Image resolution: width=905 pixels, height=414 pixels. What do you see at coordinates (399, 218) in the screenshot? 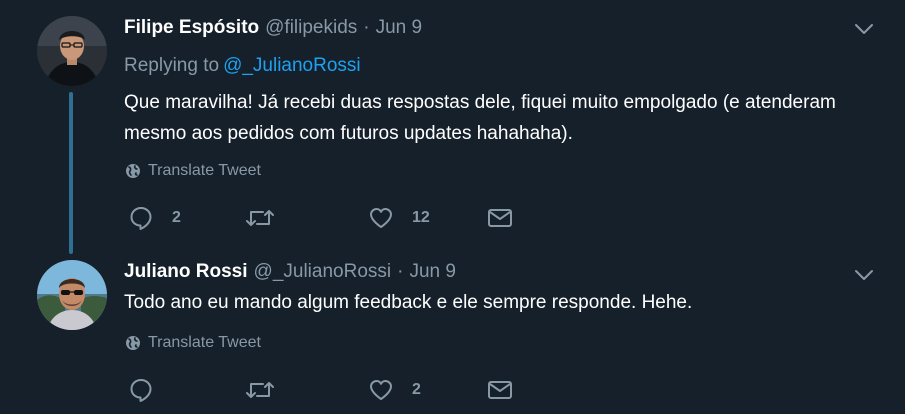
I see `like-button: 12` at bounding box center [399, 218].